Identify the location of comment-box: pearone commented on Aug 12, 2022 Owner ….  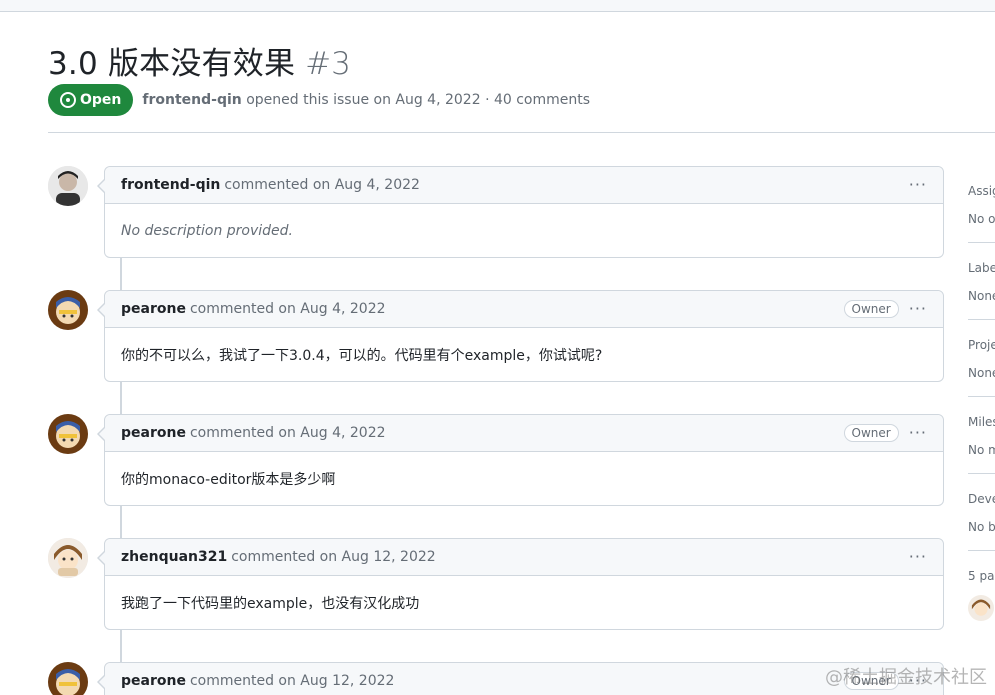
(520, 678).